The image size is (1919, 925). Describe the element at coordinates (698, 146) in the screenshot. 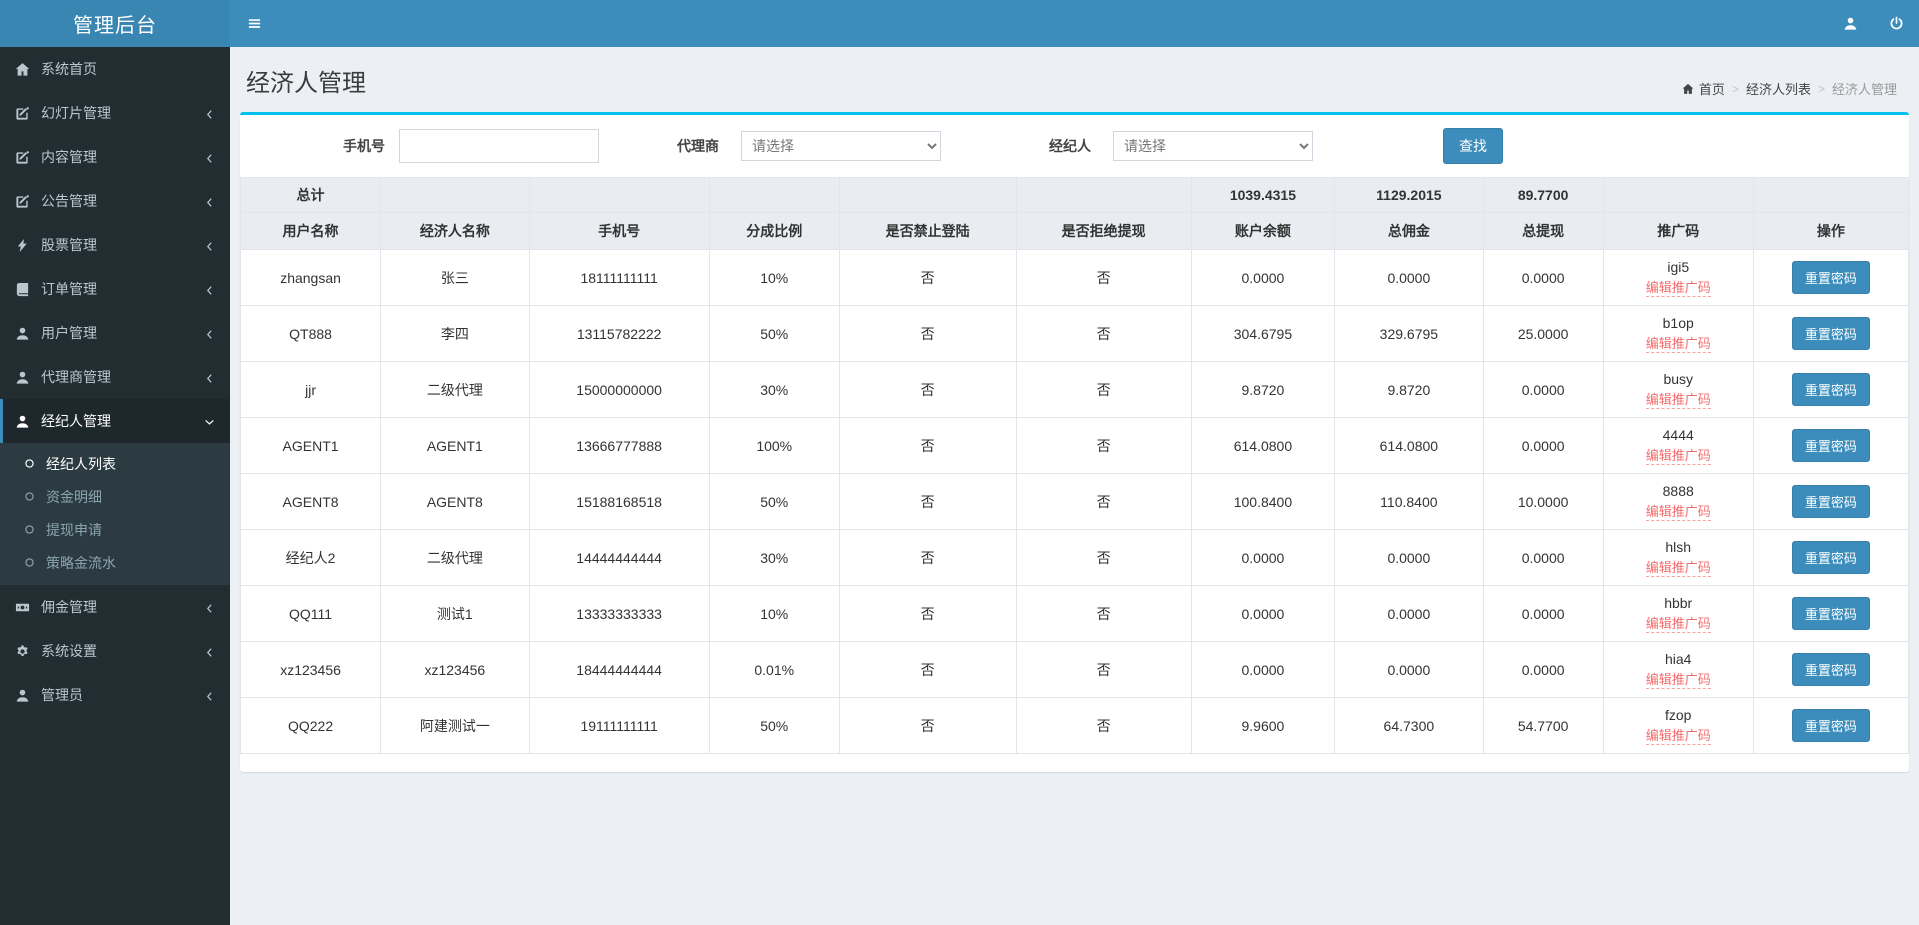

I see `agent-label: 代理商` at that location.